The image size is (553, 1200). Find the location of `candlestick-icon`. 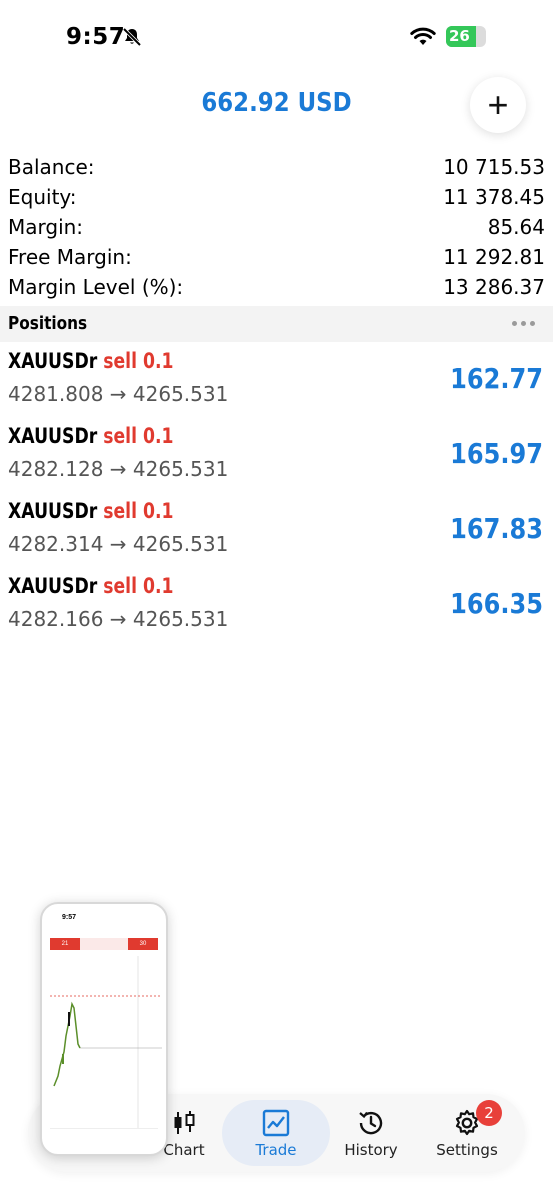

candlestick-icon is located at coordinates (184, 1122).